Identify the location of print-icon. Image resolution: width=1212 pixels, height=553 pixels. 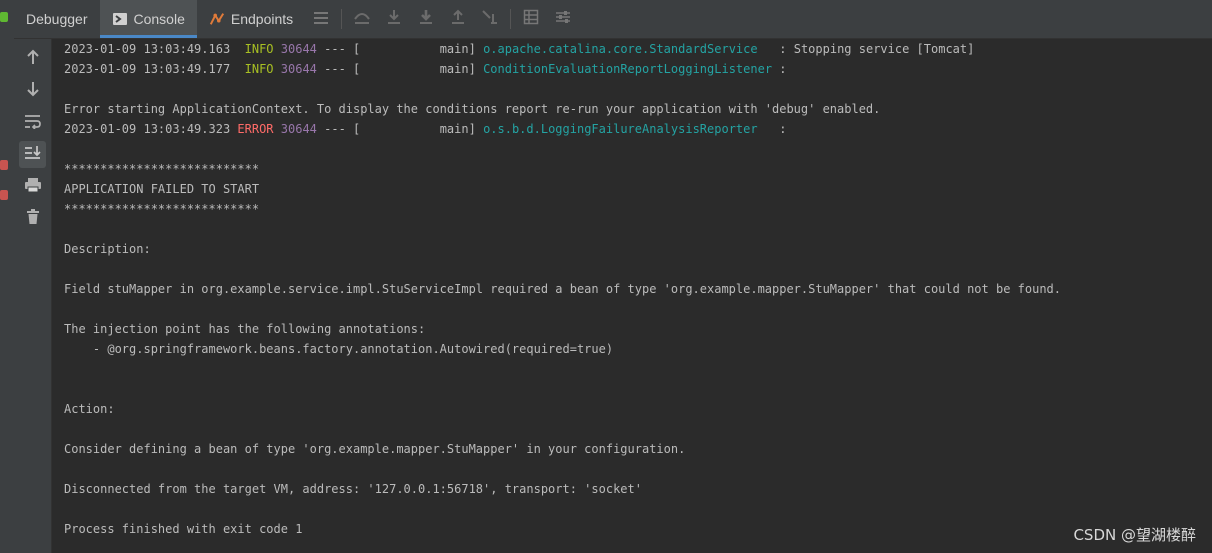
(33, 187).